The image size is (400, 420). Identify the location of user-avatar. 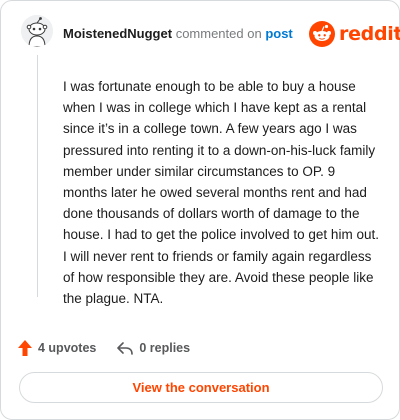
(37, 31).